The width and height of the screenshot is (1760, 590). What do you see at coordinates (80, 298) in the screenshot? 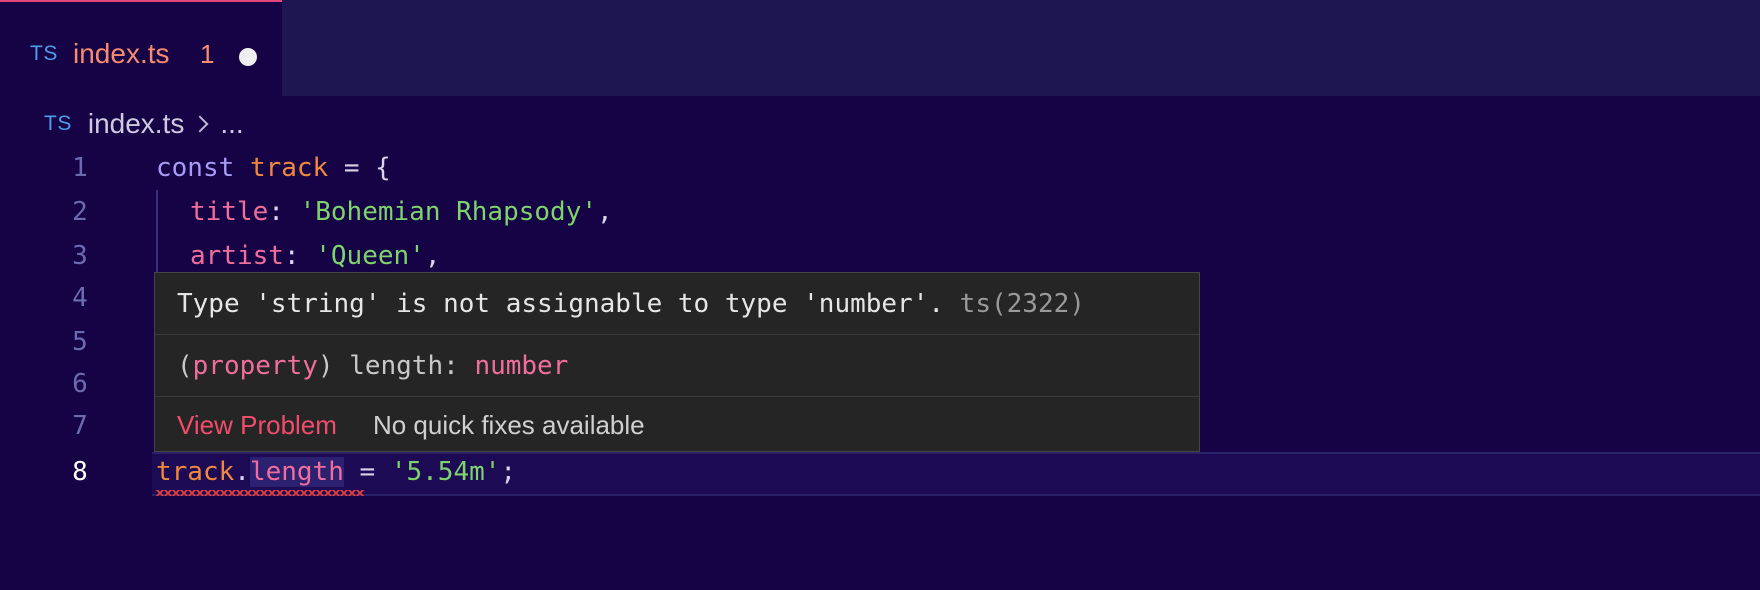
I see `line-number: 4` at bounding box center [80, 298].